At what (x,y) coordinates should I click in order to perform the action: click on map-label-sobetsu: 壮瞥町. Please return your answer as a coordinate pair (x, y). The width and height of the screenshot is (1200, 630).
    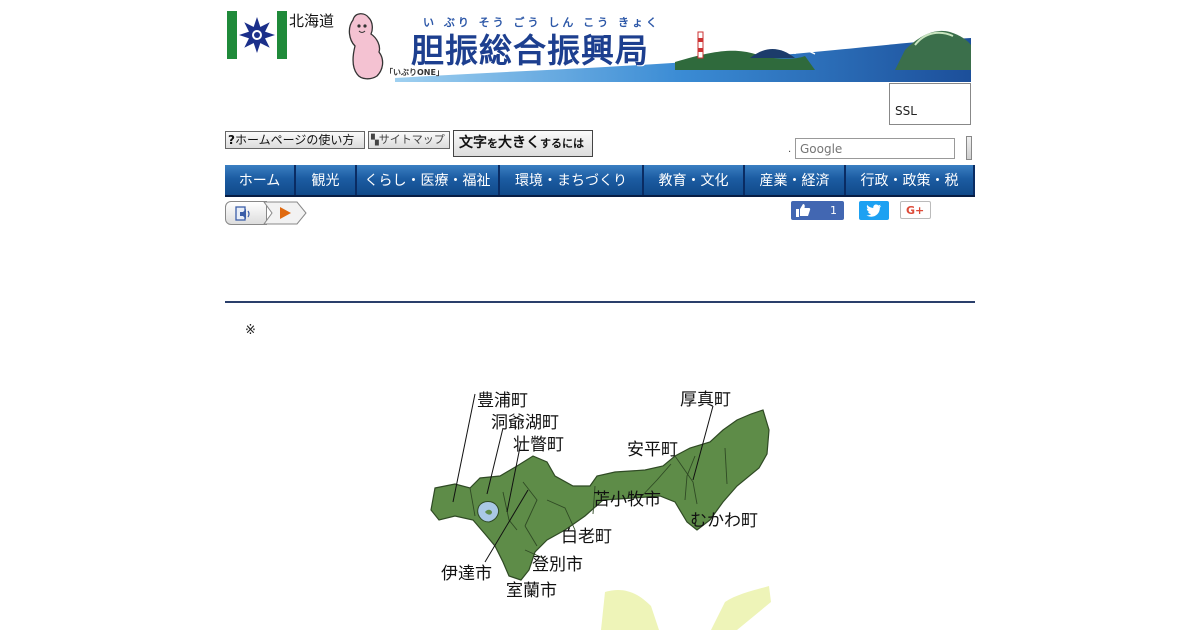
    Looking at the image, I should click on (538, 442).